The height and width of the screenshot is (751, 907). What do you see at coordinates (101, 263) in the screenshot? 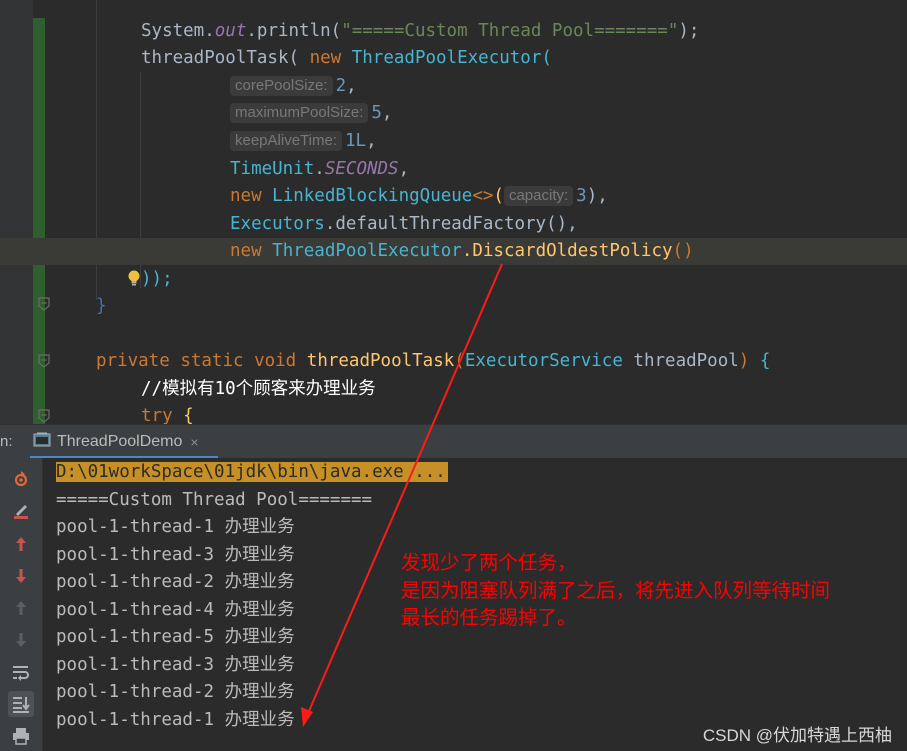
I see `lightbulb-icon` at bounding box center [101, 263].